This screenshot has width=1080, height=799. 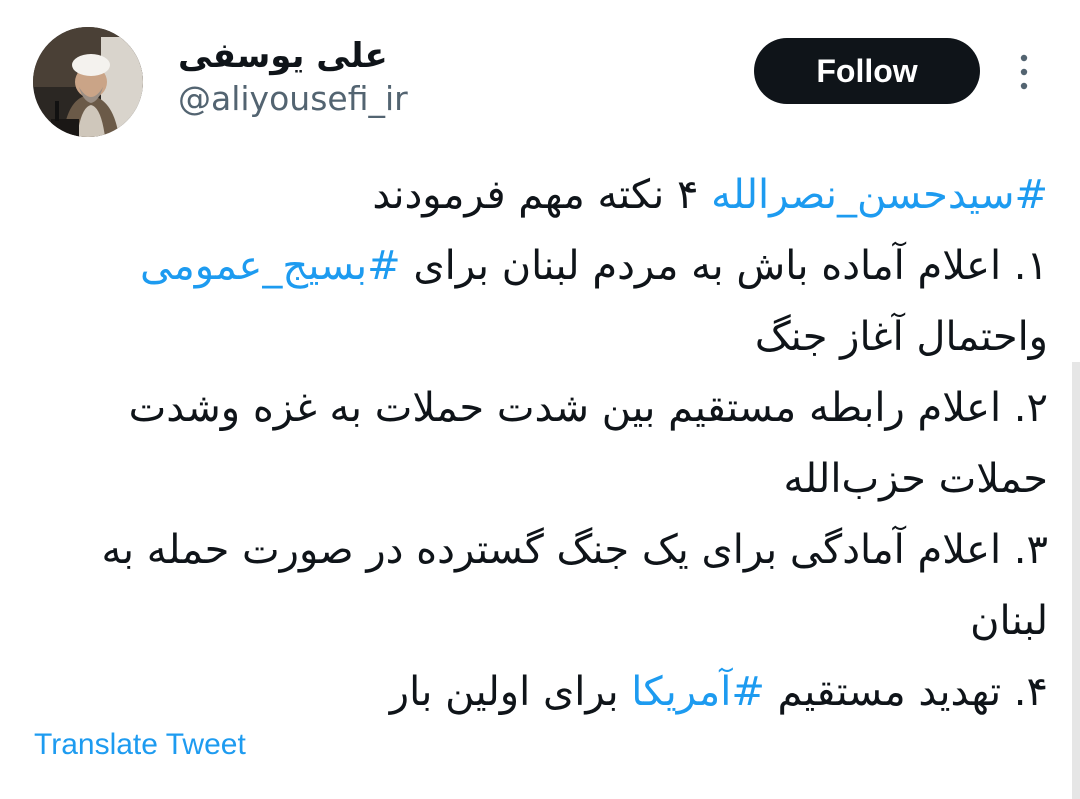 What do you see at coordinates (283, 56) in the screenshot?
I see `author-display-name: علی یوسفی` at bounding box center [283, 56].